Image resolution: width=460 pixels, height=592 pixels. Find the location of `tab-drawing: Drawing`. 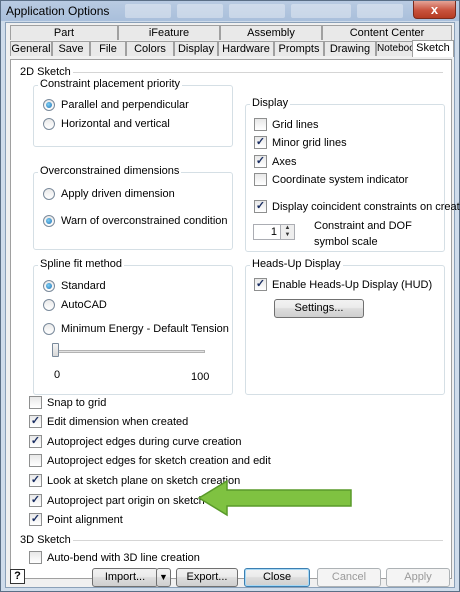

tab-drawing: Drawing is located at coordinates (350, 48).